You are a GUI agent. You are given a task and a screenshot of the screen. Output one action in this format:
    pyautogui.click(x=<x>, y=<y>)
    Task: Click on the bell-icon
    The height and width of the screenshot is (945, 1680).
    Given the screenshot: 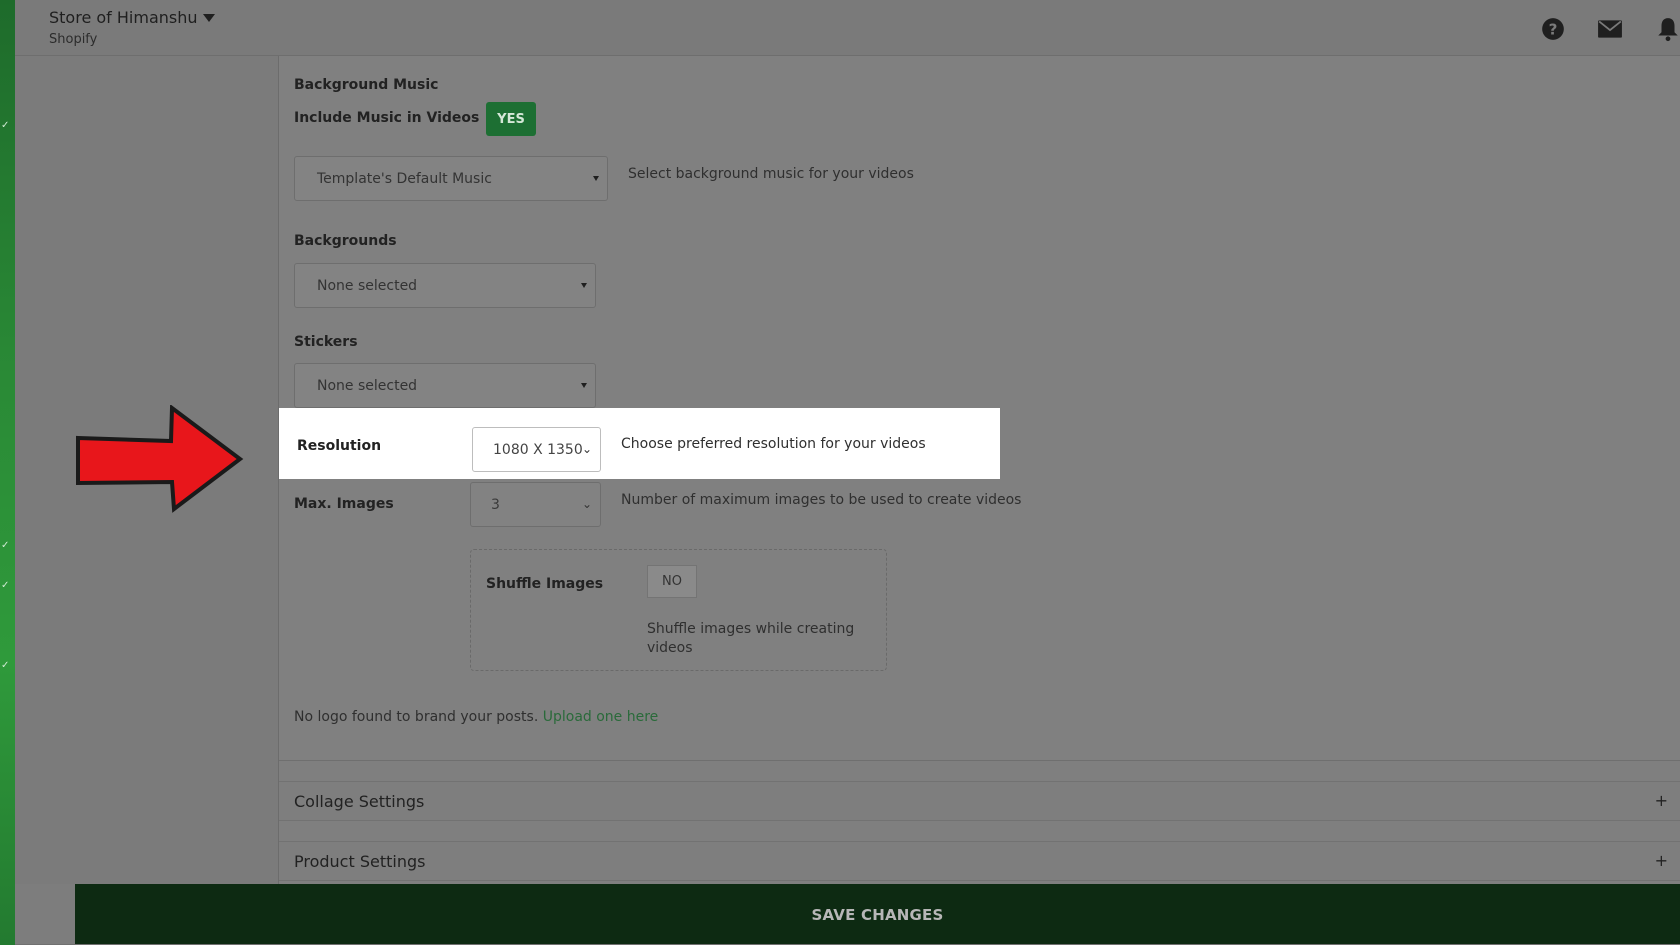 What is the action you would take?
    pyautogui.click(x=1667, y=29)
    